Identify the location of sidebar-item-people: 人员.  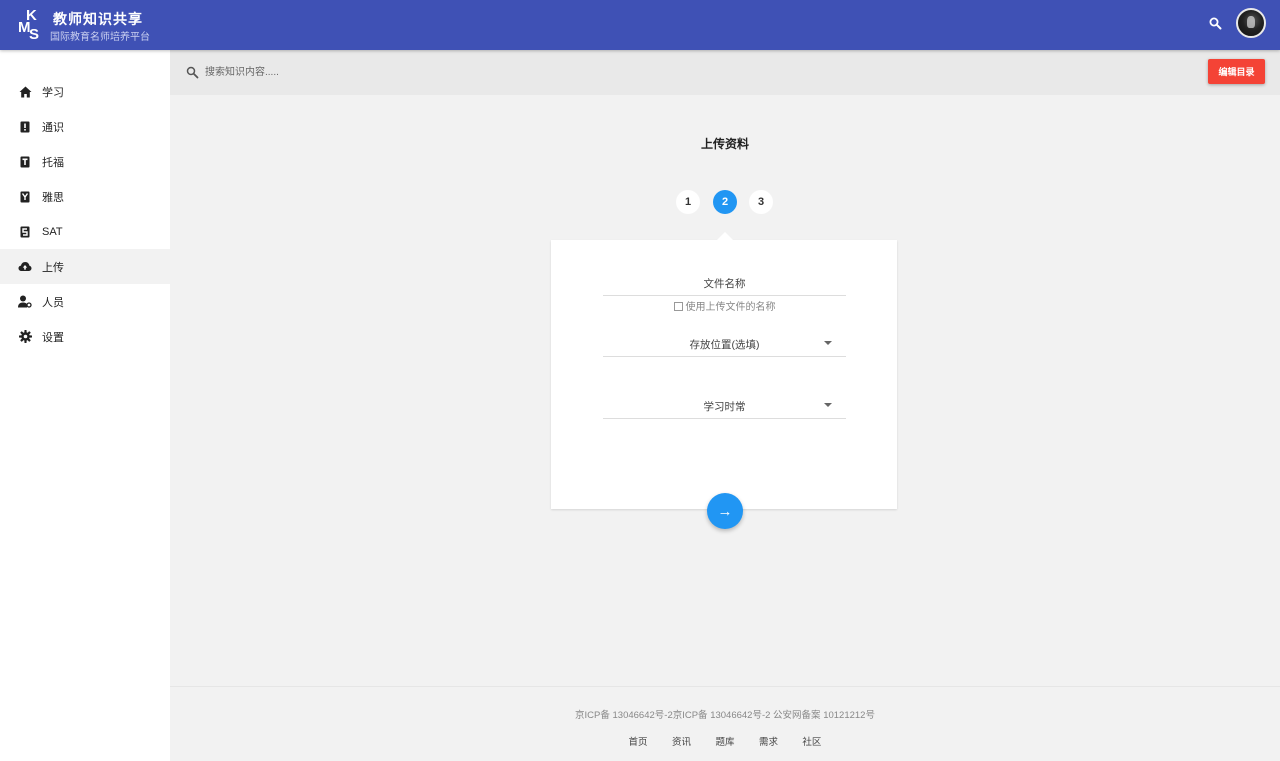
(85, 301).